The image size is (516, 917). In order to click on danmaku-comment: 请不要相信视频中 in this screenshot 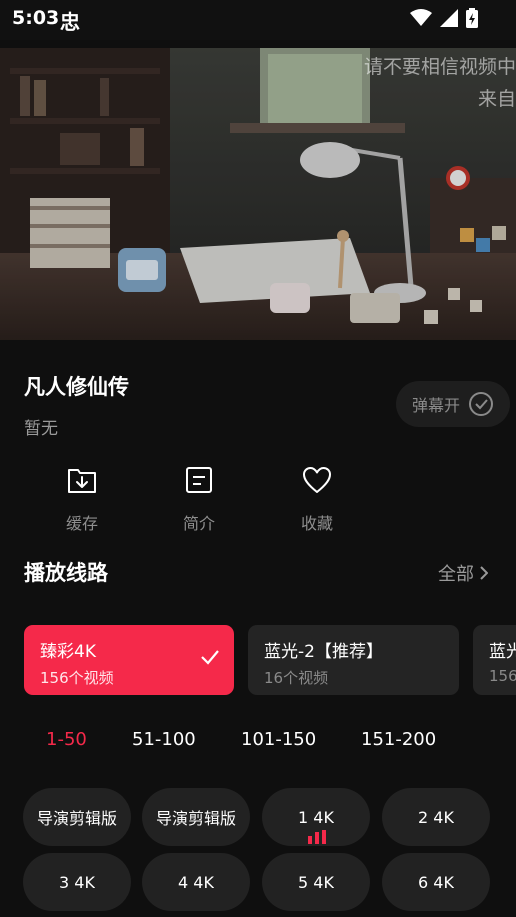, I will do `click(439, 67)`.